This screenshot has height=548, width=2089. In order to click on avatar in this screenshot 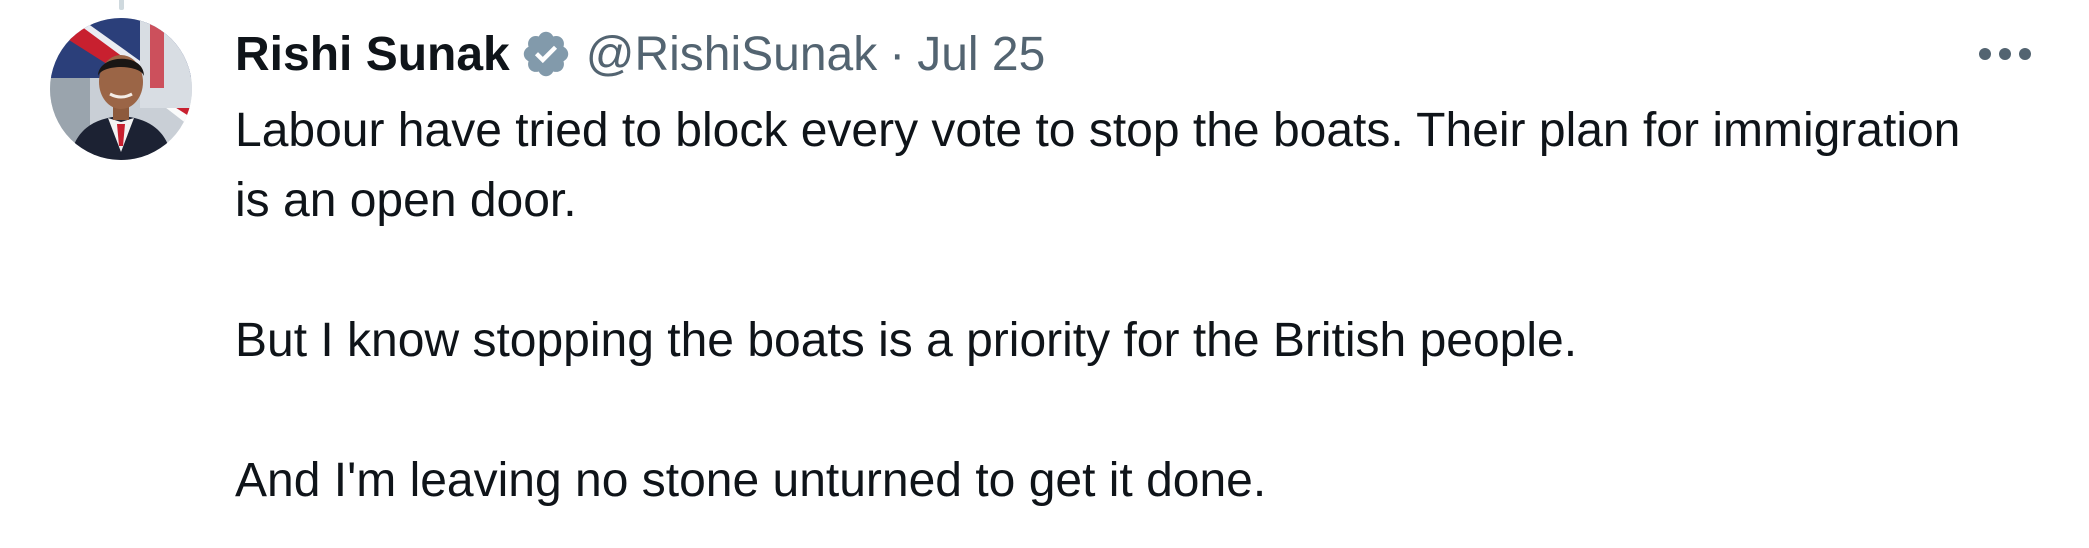, I will do `click(121, 89)`.